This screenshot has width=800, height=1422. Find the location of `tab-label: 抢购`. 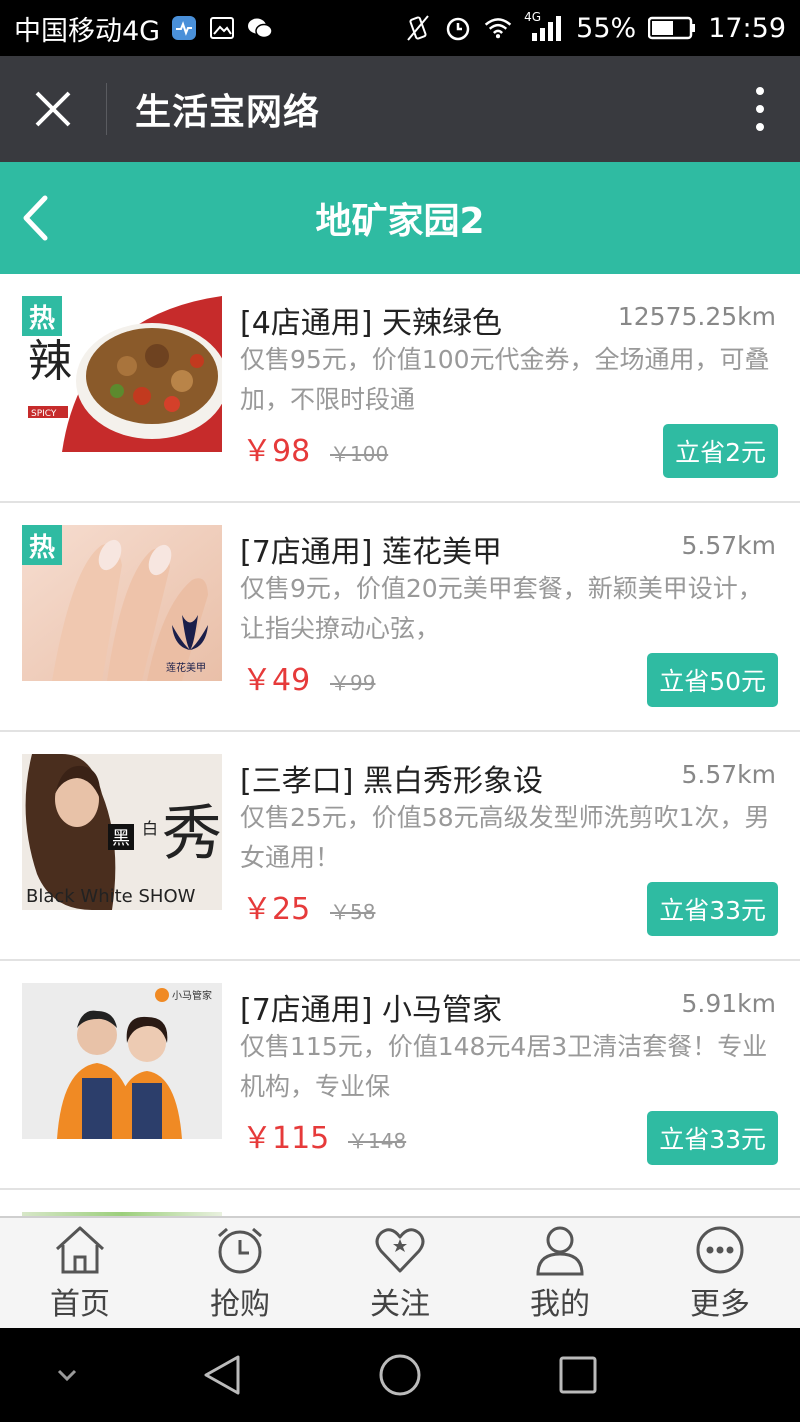

tab-label: 抢购 is located at coordinates (240, 1304).